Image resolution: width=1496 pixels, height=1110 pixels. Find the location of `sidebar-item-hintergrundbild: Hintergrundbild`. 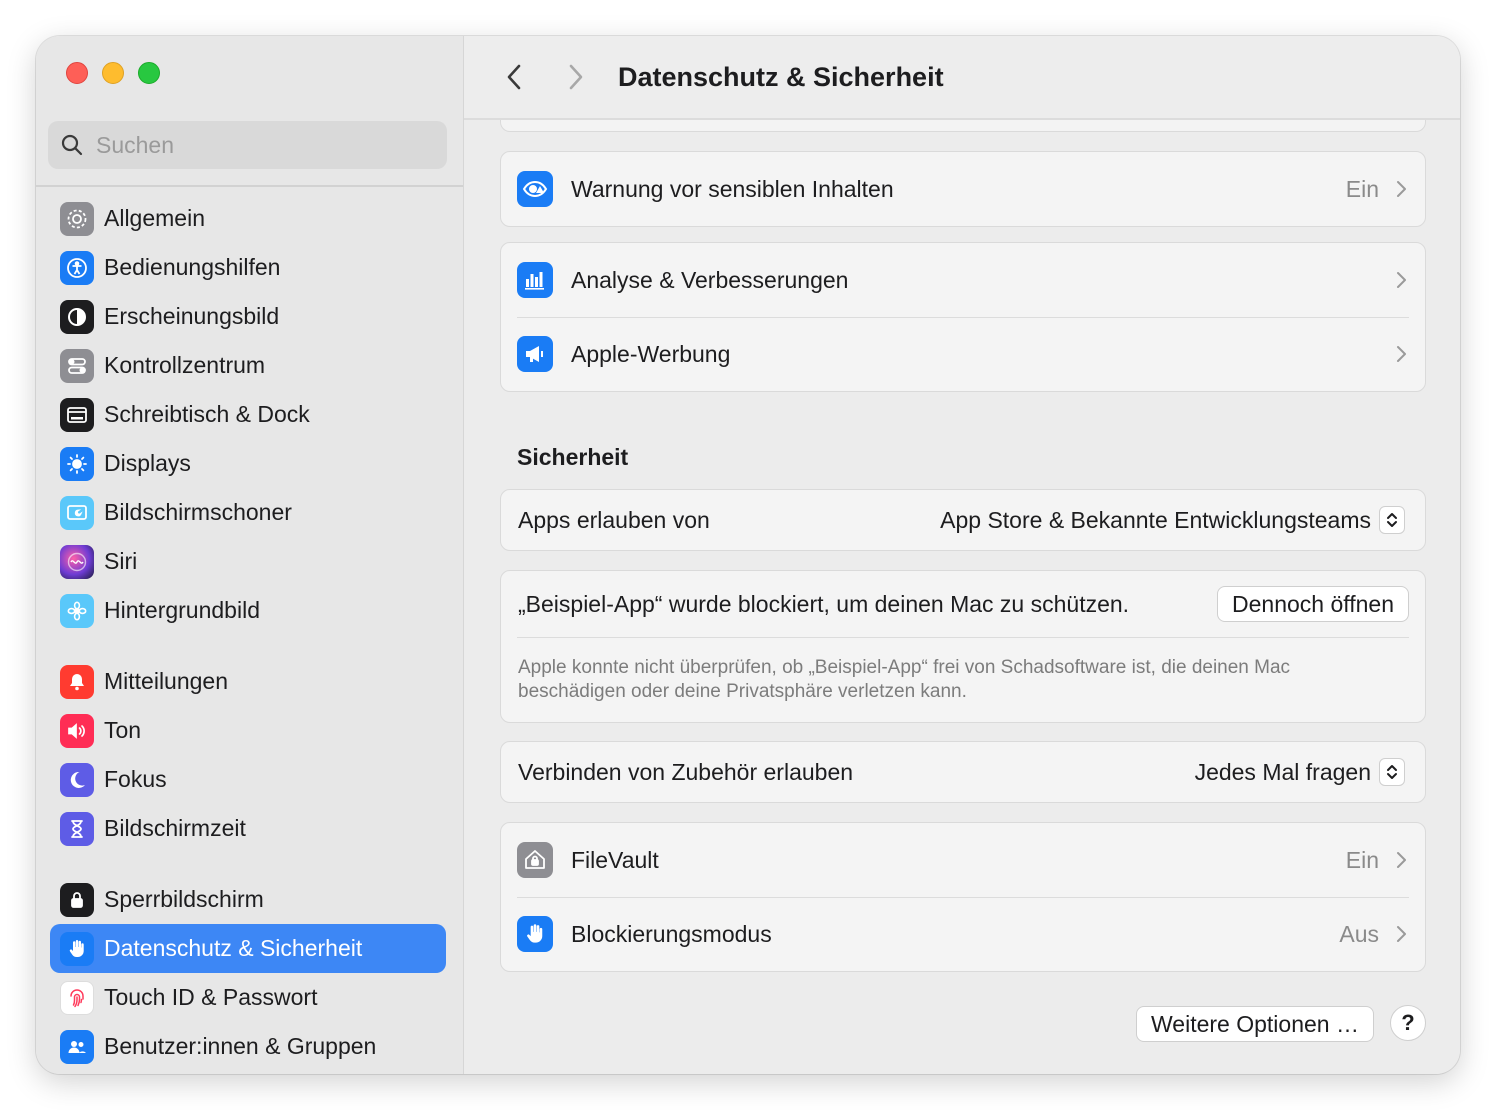

sidebar-item-hintergrundbild: Hintergrundbild is located at coordinates (248, 610).